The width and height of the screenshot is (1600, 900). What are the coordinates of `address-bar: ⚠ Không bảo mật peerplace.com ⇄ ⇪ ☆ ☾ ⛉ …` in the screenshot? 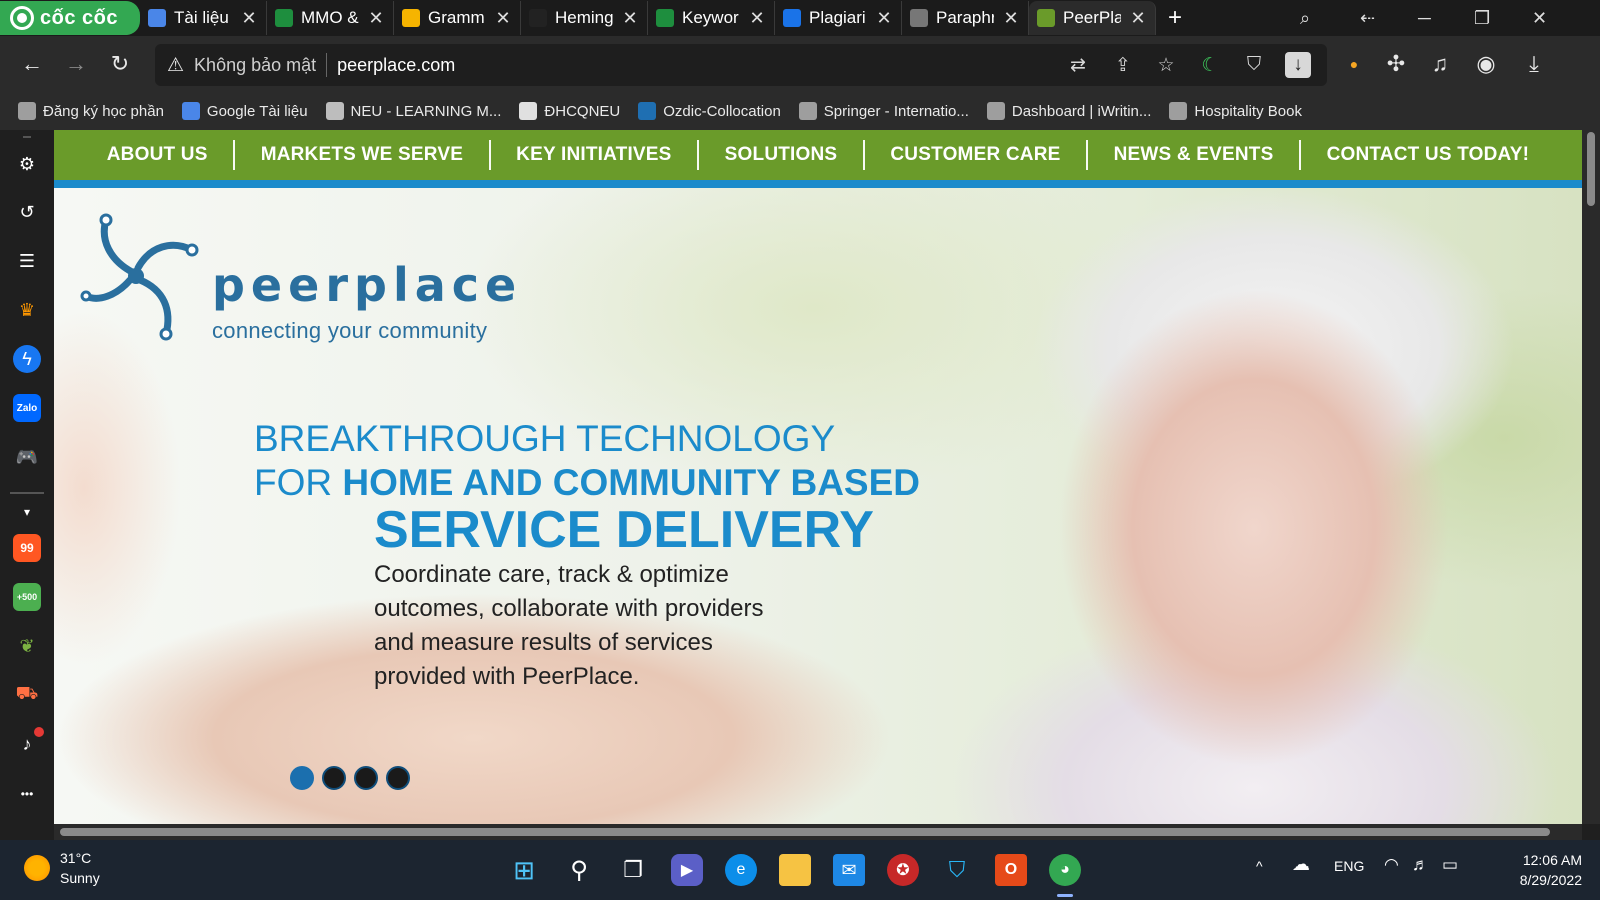 It's located at (741, 65).